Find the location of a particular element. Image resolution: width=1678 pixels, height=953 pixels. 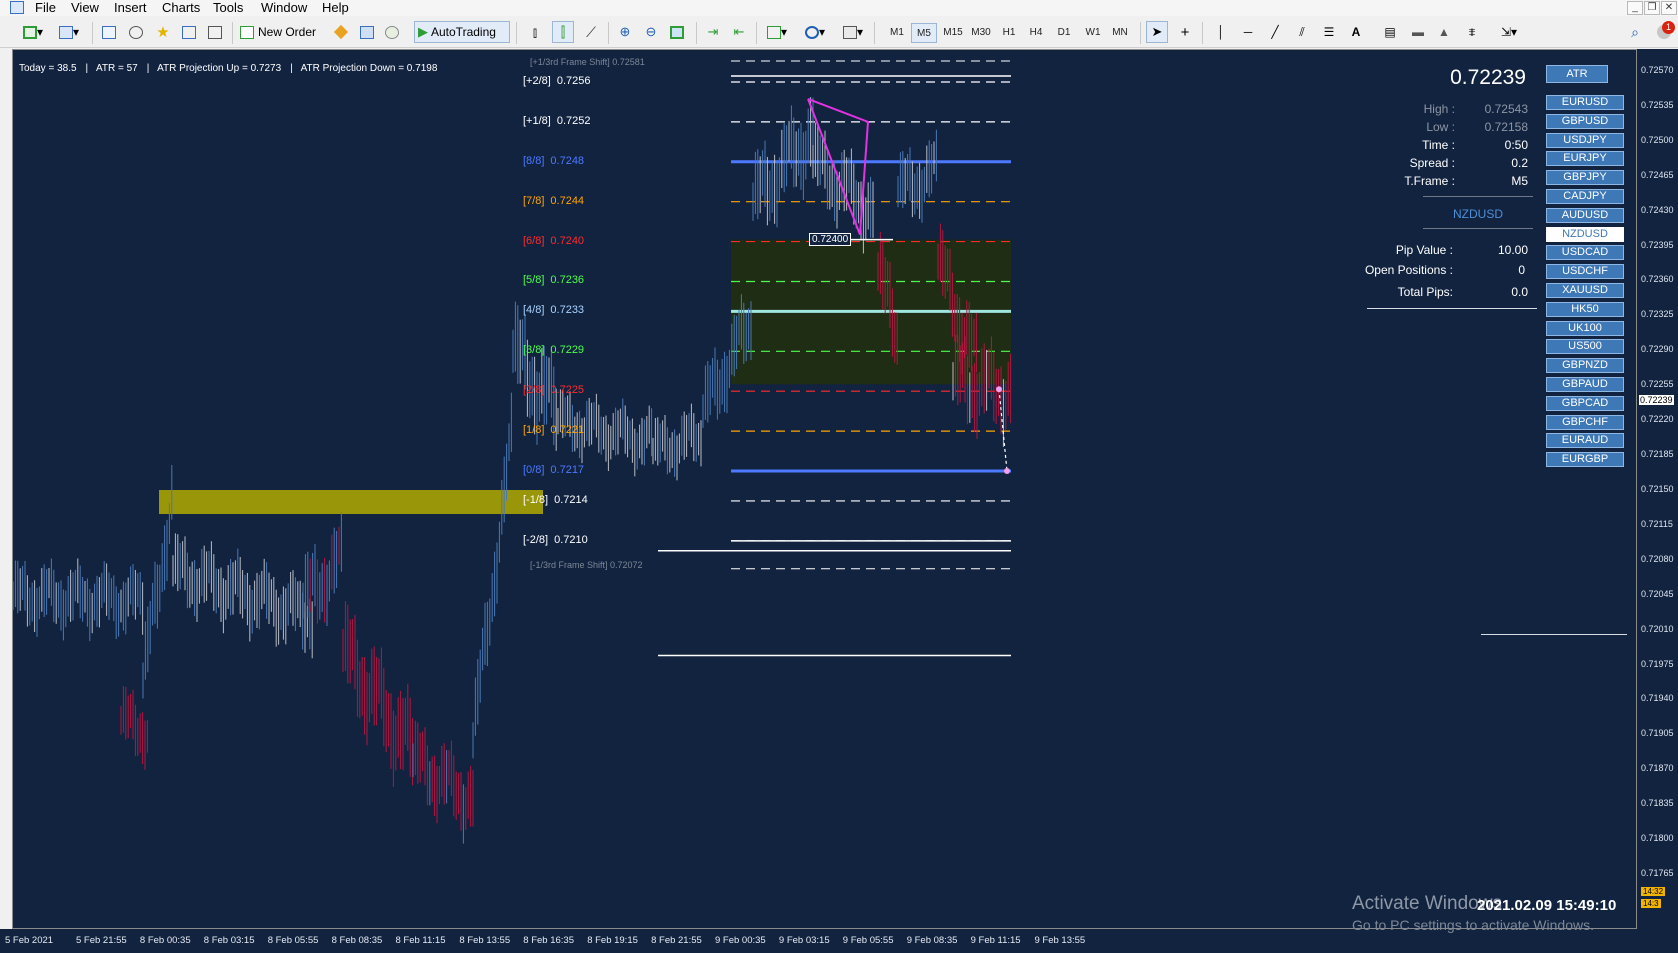

tf-w1: W1 is located at coordinates (1093, 33).